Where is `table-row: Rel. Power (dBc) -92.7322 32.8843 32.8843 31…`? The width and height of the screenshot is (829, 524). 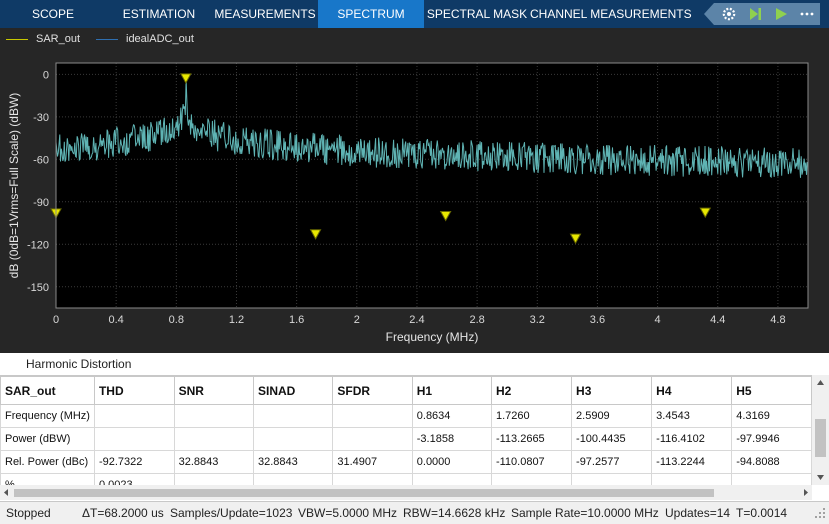 table-row: Rel. Power (dBc) -92.7322 32.8843 32.8843 31… is located at coordinates (406, 462).